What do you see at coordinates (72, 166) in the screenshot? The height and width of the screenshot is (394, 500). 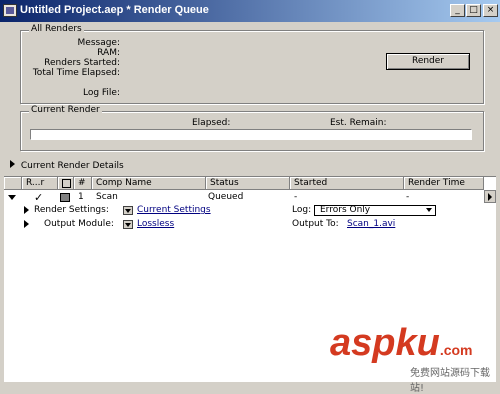 I see `render-details-label: Current Render Details` at bounding box center [72, 166].